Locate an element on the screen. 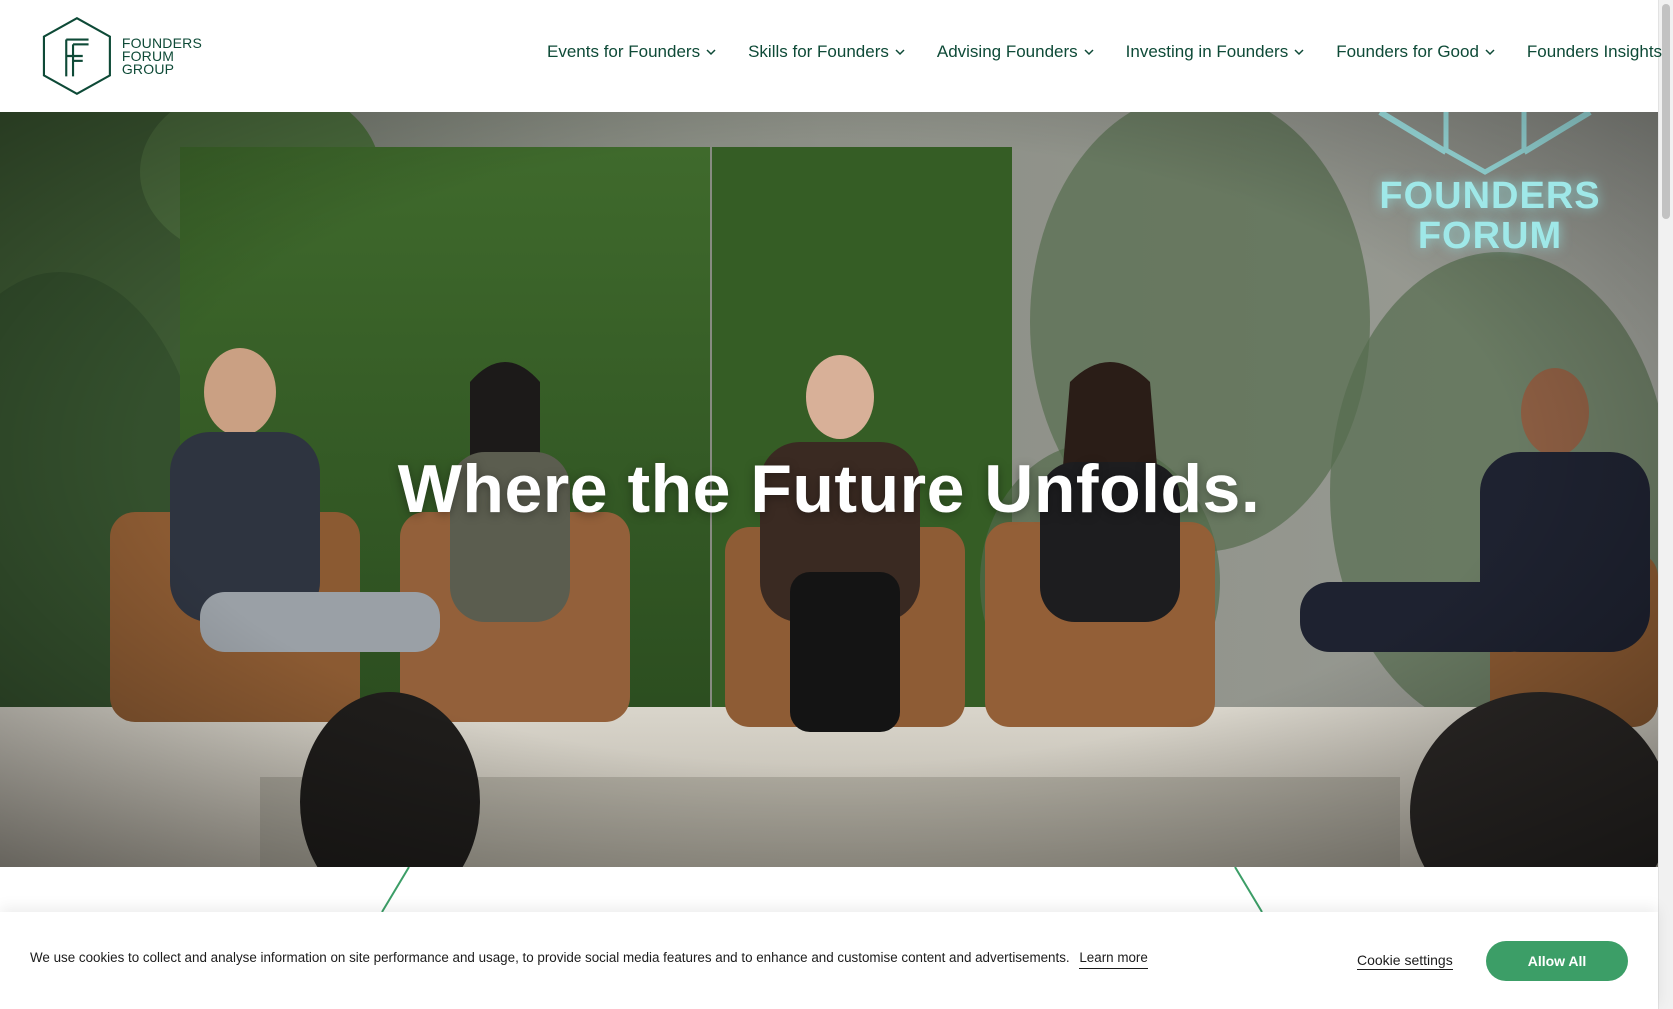  nav-item-events-for-founders: Events for Founders is located at coordinates (632, 52).